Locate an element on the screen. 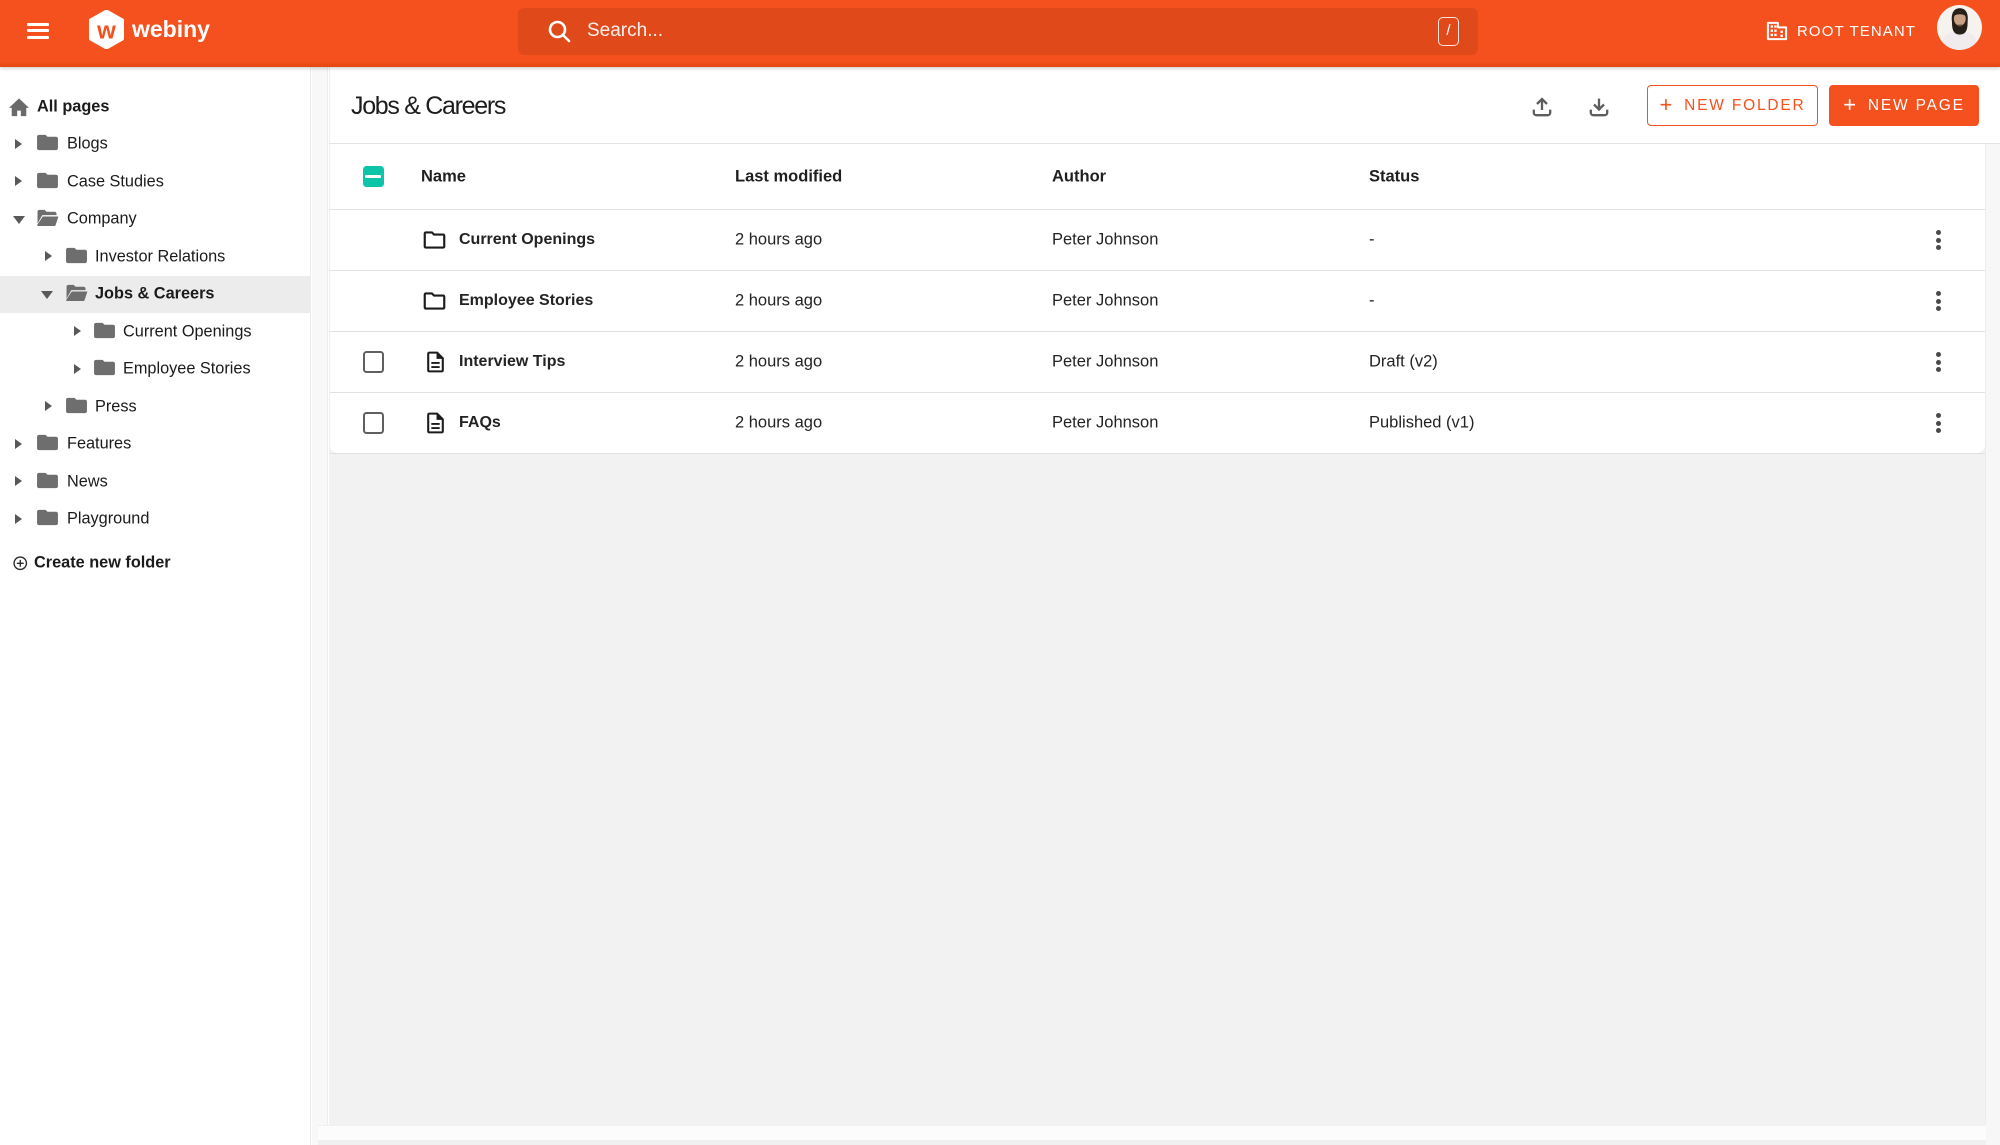 This screenshot has width=2000, height=1145. svg-text: w is located at coordinates (106, 31).